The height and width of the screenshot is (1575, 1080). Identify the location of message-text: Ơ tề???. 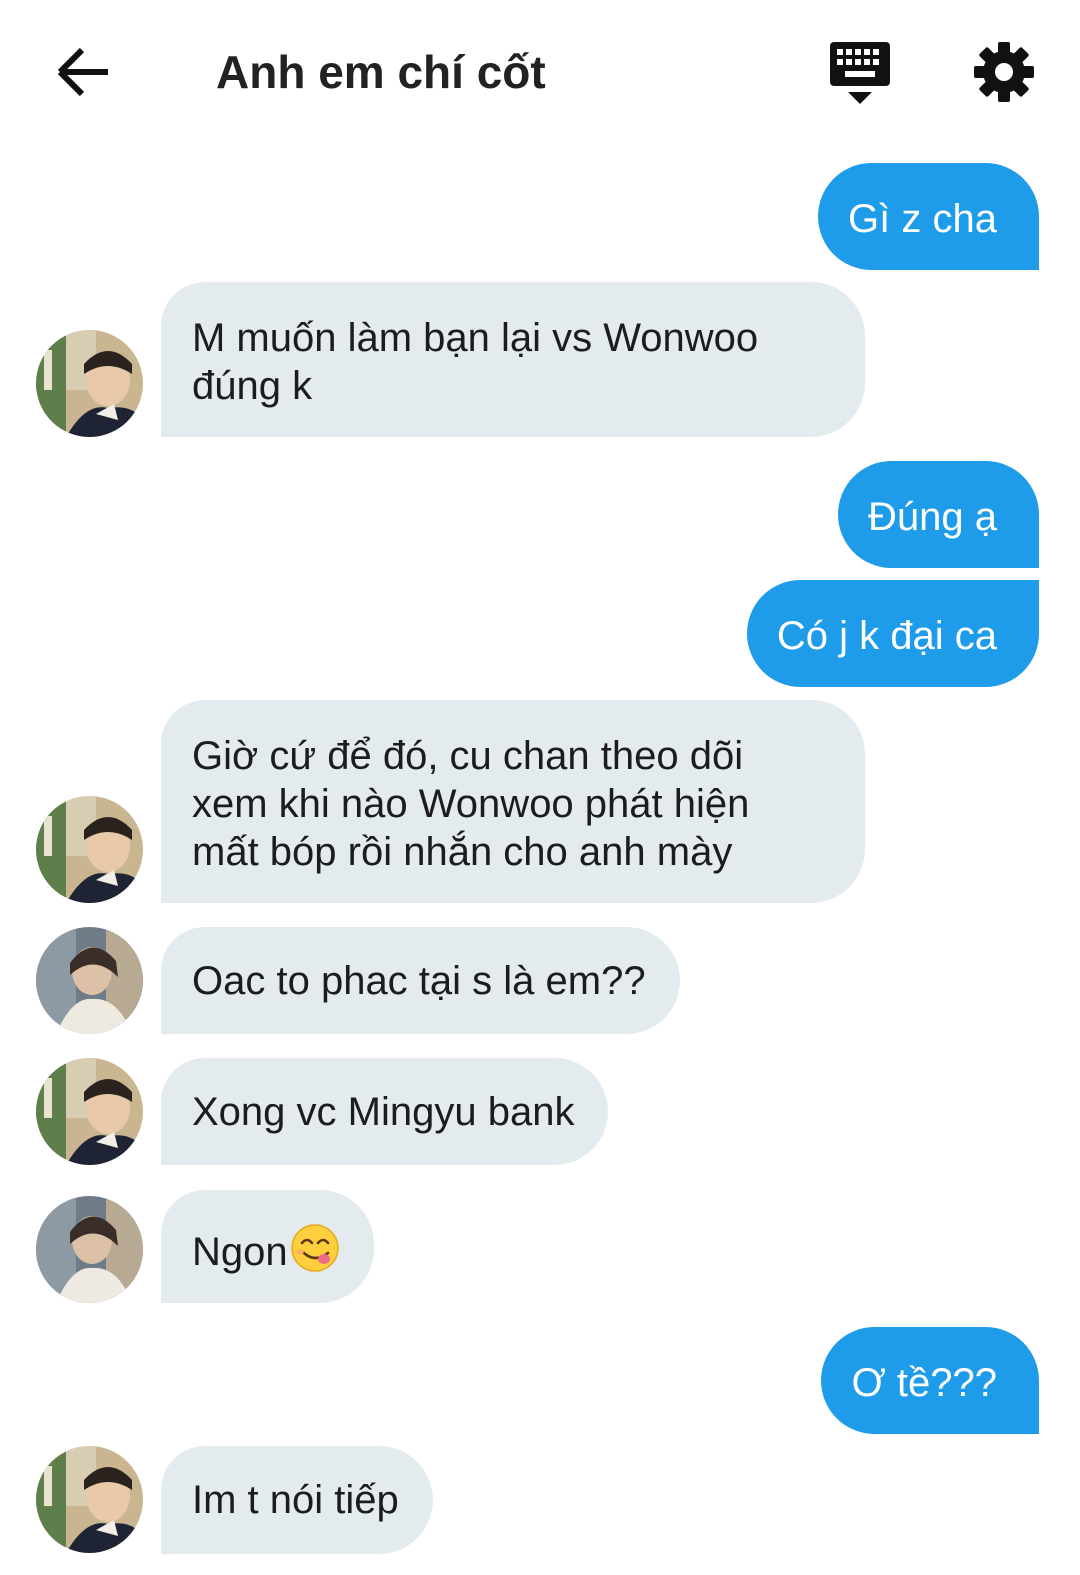
(924, 1383).